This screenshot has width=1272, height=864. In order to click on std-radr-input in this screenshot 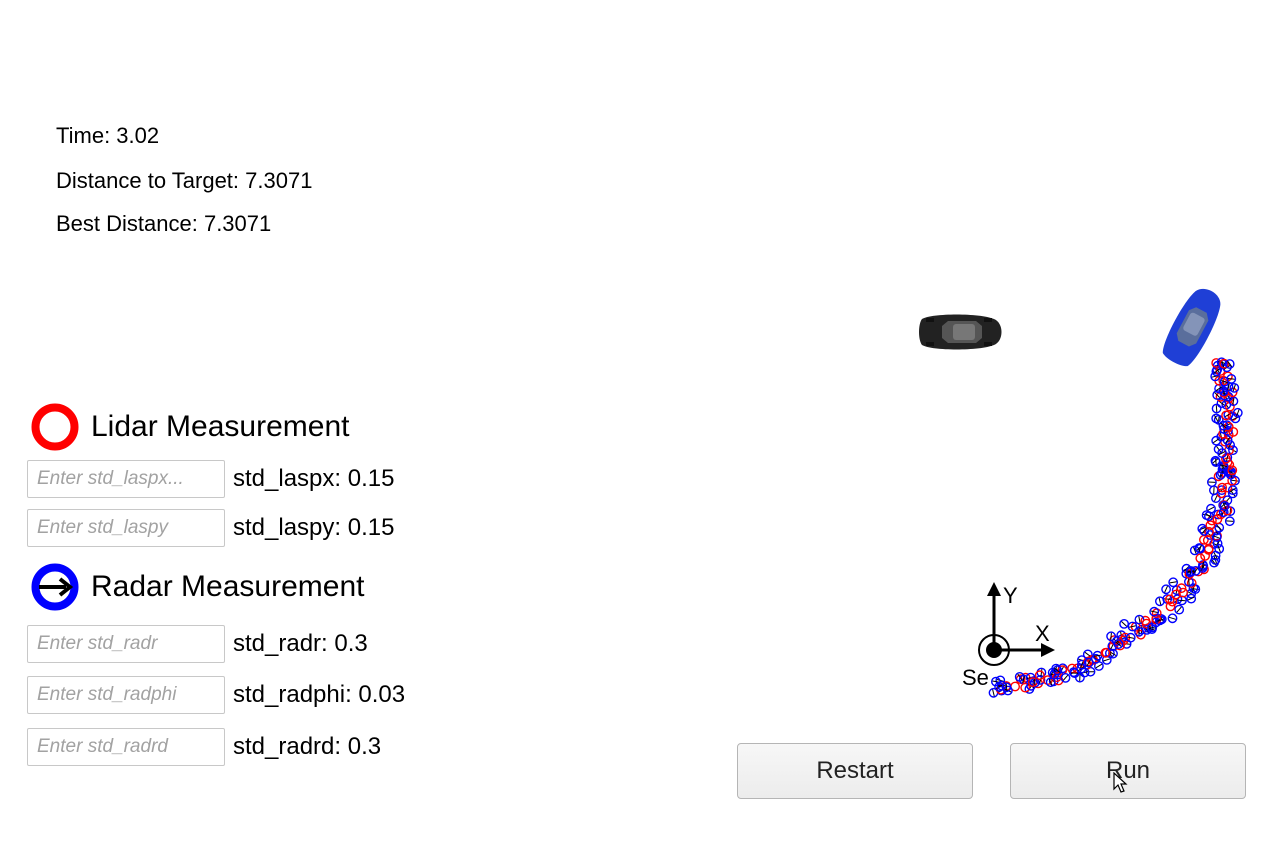, I will do `click(126, 644)`.